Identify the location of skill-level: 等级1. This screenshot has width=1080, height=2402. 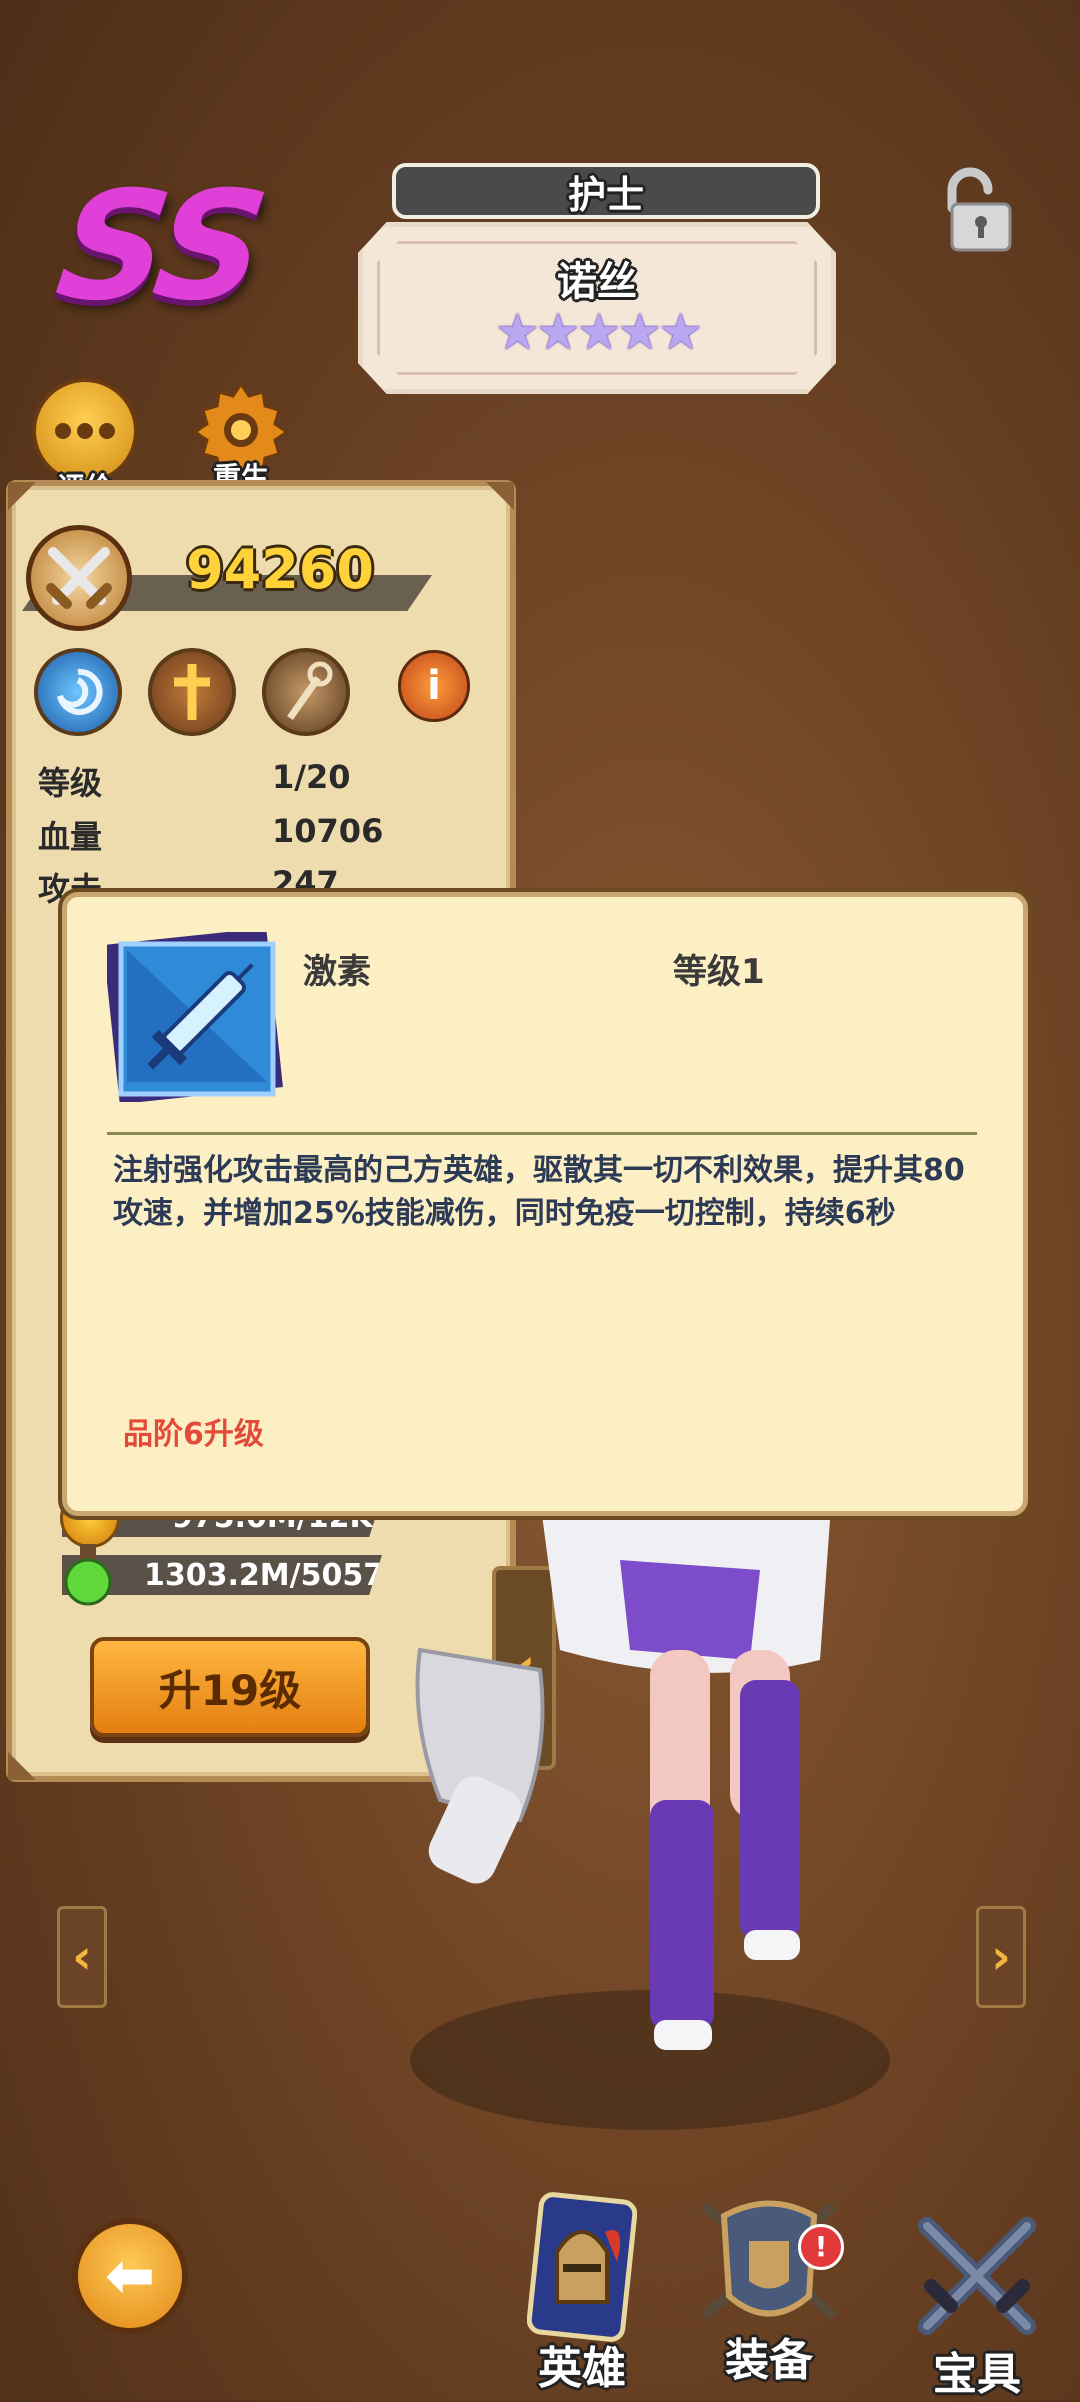
(719, 972).